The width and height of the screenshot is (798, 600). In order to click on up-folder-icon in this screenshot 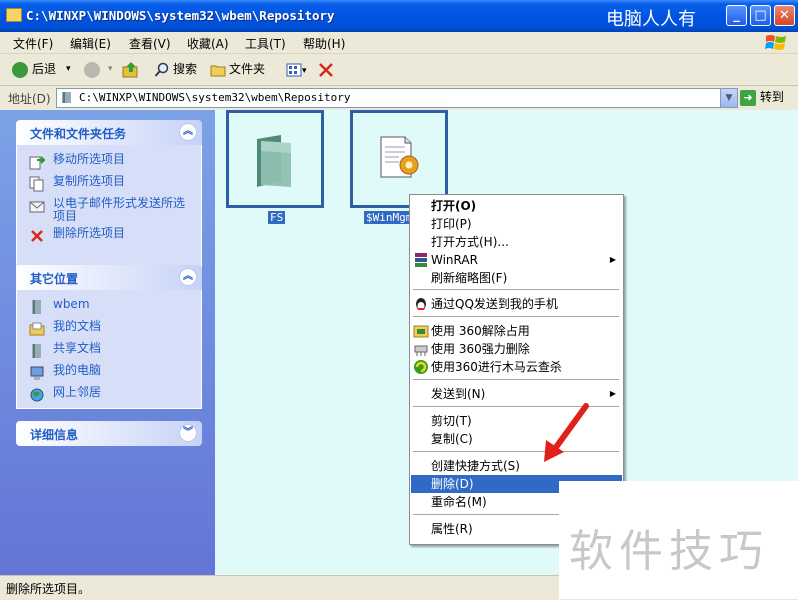, I will do `click(130, 69)`.